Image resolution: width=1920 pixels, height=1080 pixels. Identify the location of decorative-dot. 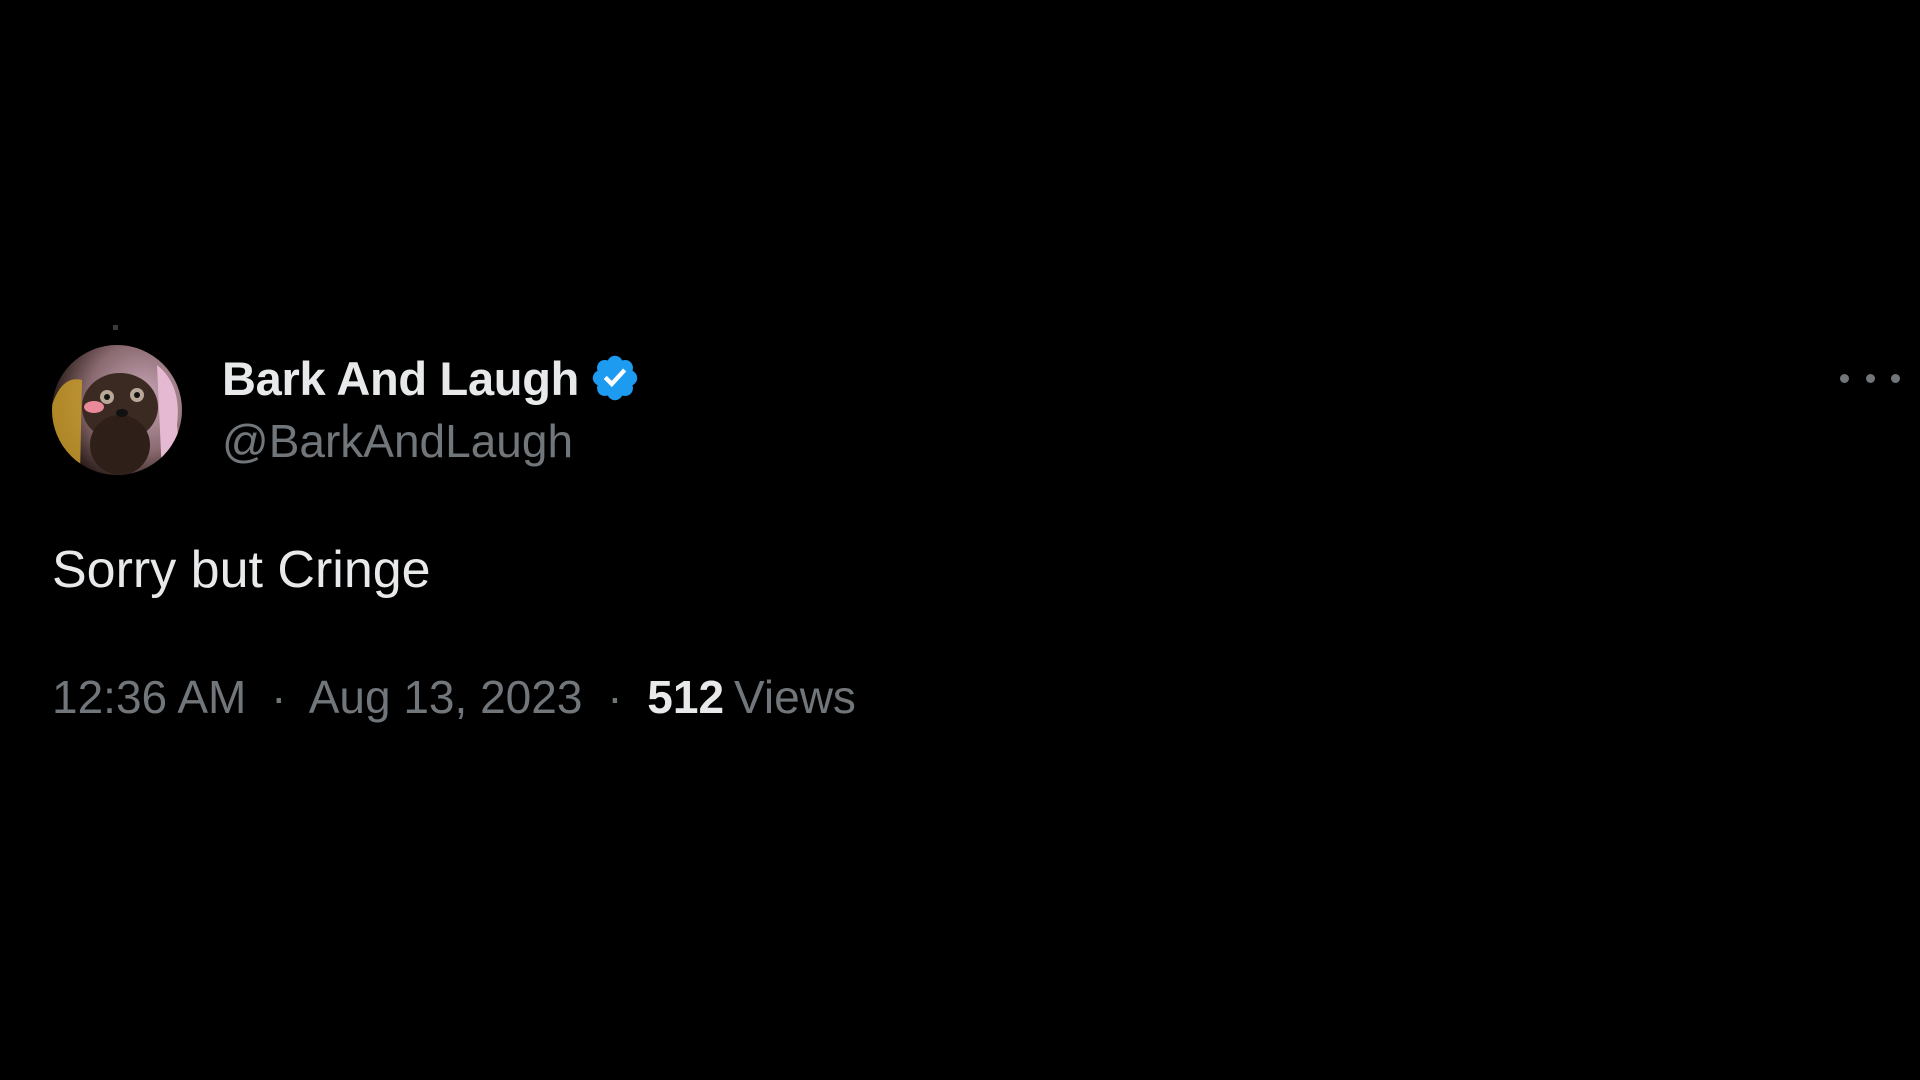
(115, 327).